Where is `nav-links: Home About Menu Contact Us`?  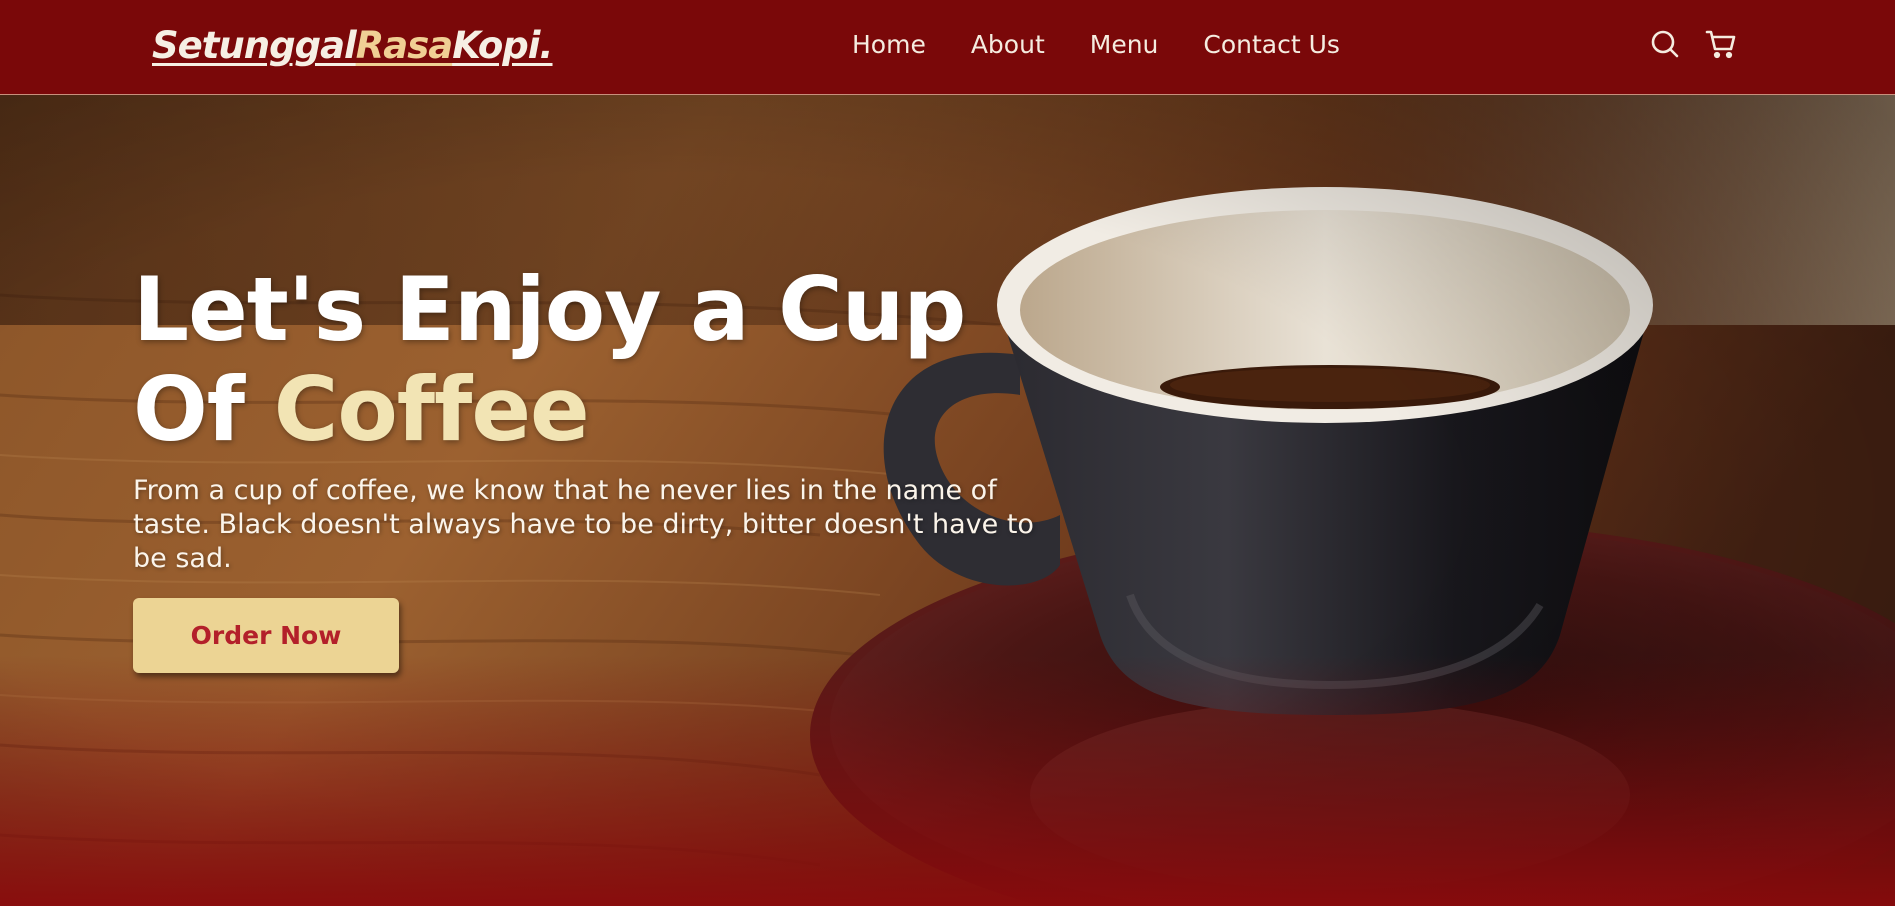 nav-links: Home About Menu Contact Us is located at coordinates (1096, 44).